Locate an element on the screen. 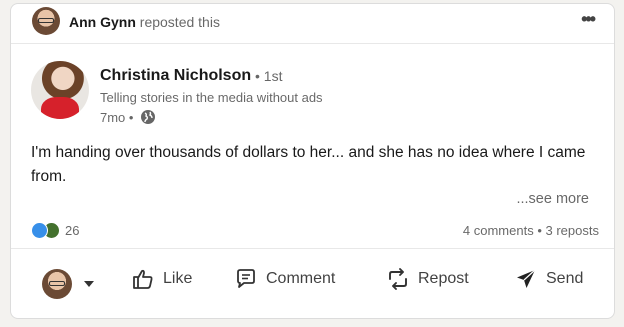 The image size is (624, 327). repost-icon is located at coordinates (398, 279).